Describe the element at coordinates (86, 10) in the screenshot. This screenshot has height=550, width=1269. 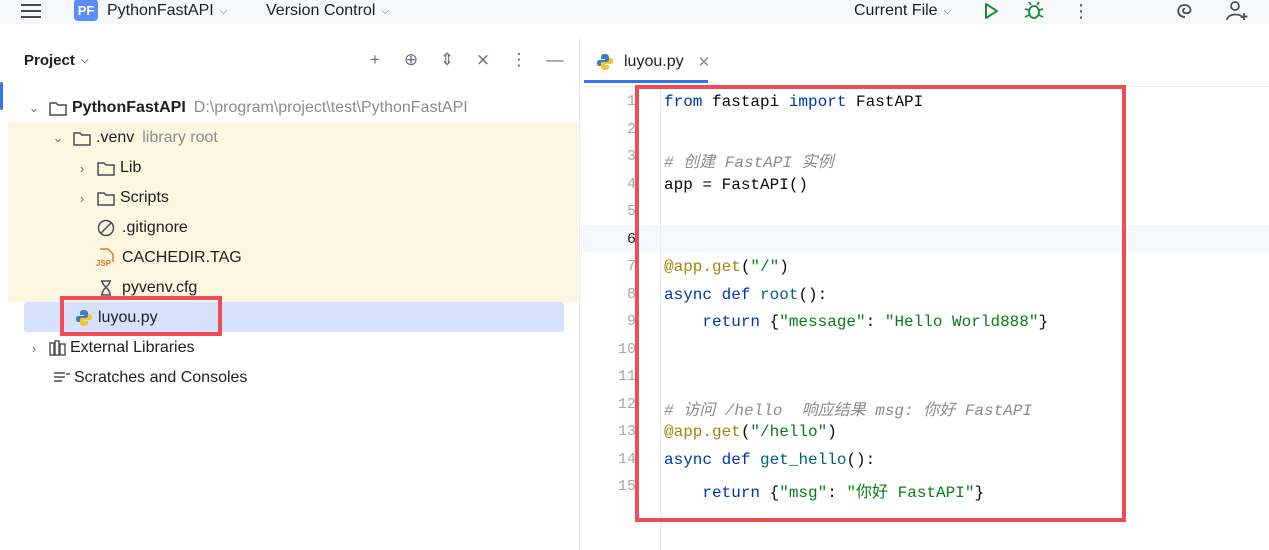
I see `project-badge-icon: PF` at that location.